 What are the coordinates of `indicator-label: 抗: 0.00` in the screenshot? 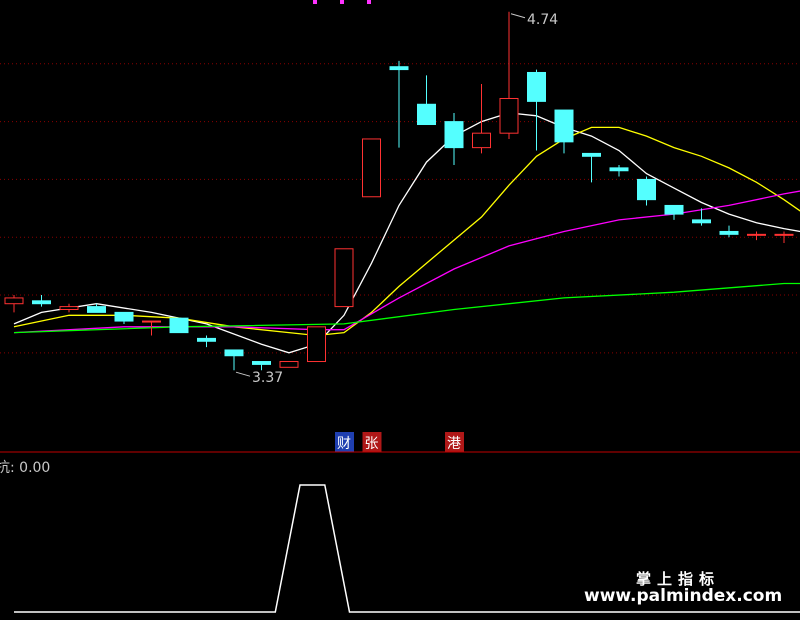 It's located at (25, 468).